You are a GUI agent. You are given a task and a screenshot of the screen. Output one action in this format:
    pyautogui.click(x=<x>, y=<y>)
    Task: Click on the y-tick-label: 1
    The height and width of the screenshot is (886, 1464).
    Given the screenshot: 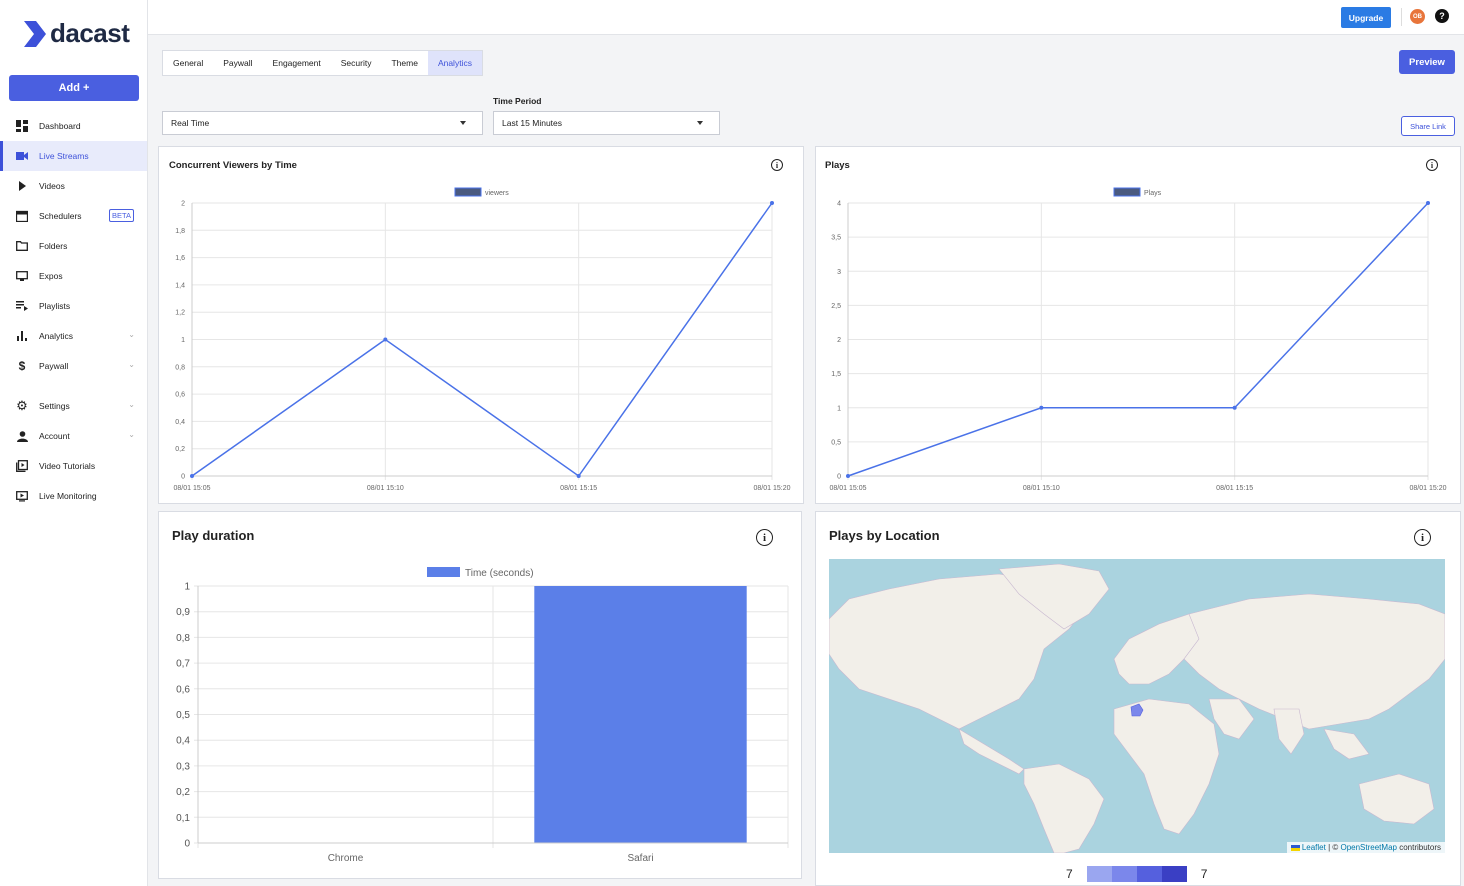 What is the action you would take?
    pyautogui.click(x=187, y=587)
    